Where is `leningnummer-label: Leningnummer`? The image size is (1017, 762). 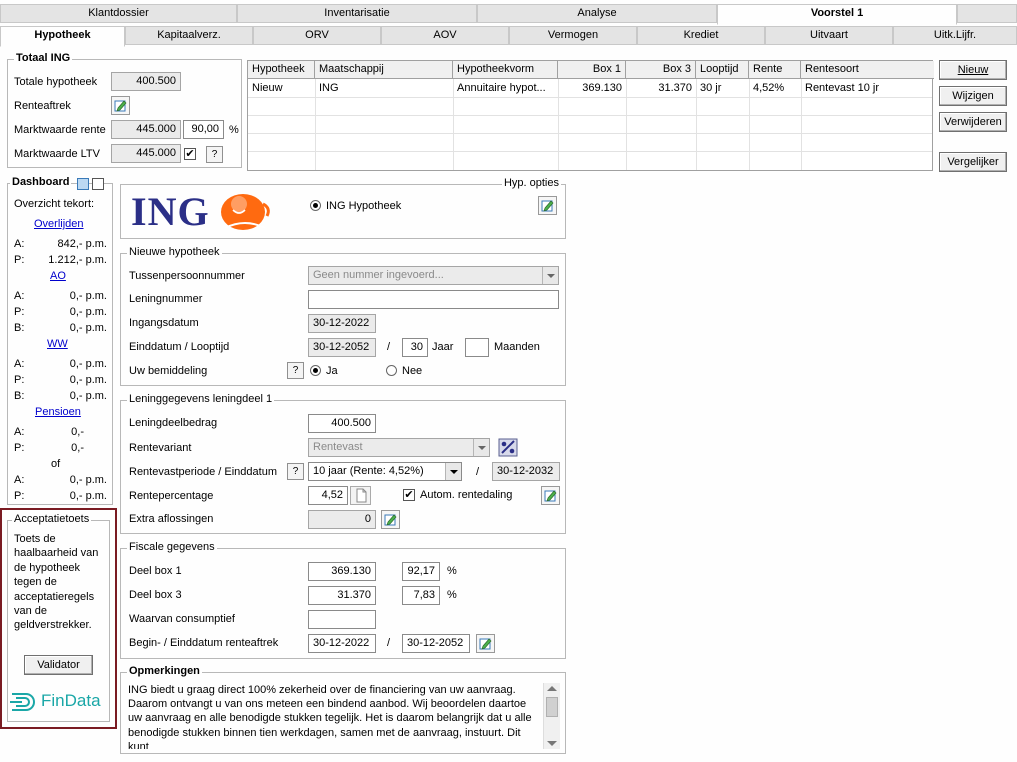
leningnummer-label: Leningnummer is located at coordinates (166, 299).